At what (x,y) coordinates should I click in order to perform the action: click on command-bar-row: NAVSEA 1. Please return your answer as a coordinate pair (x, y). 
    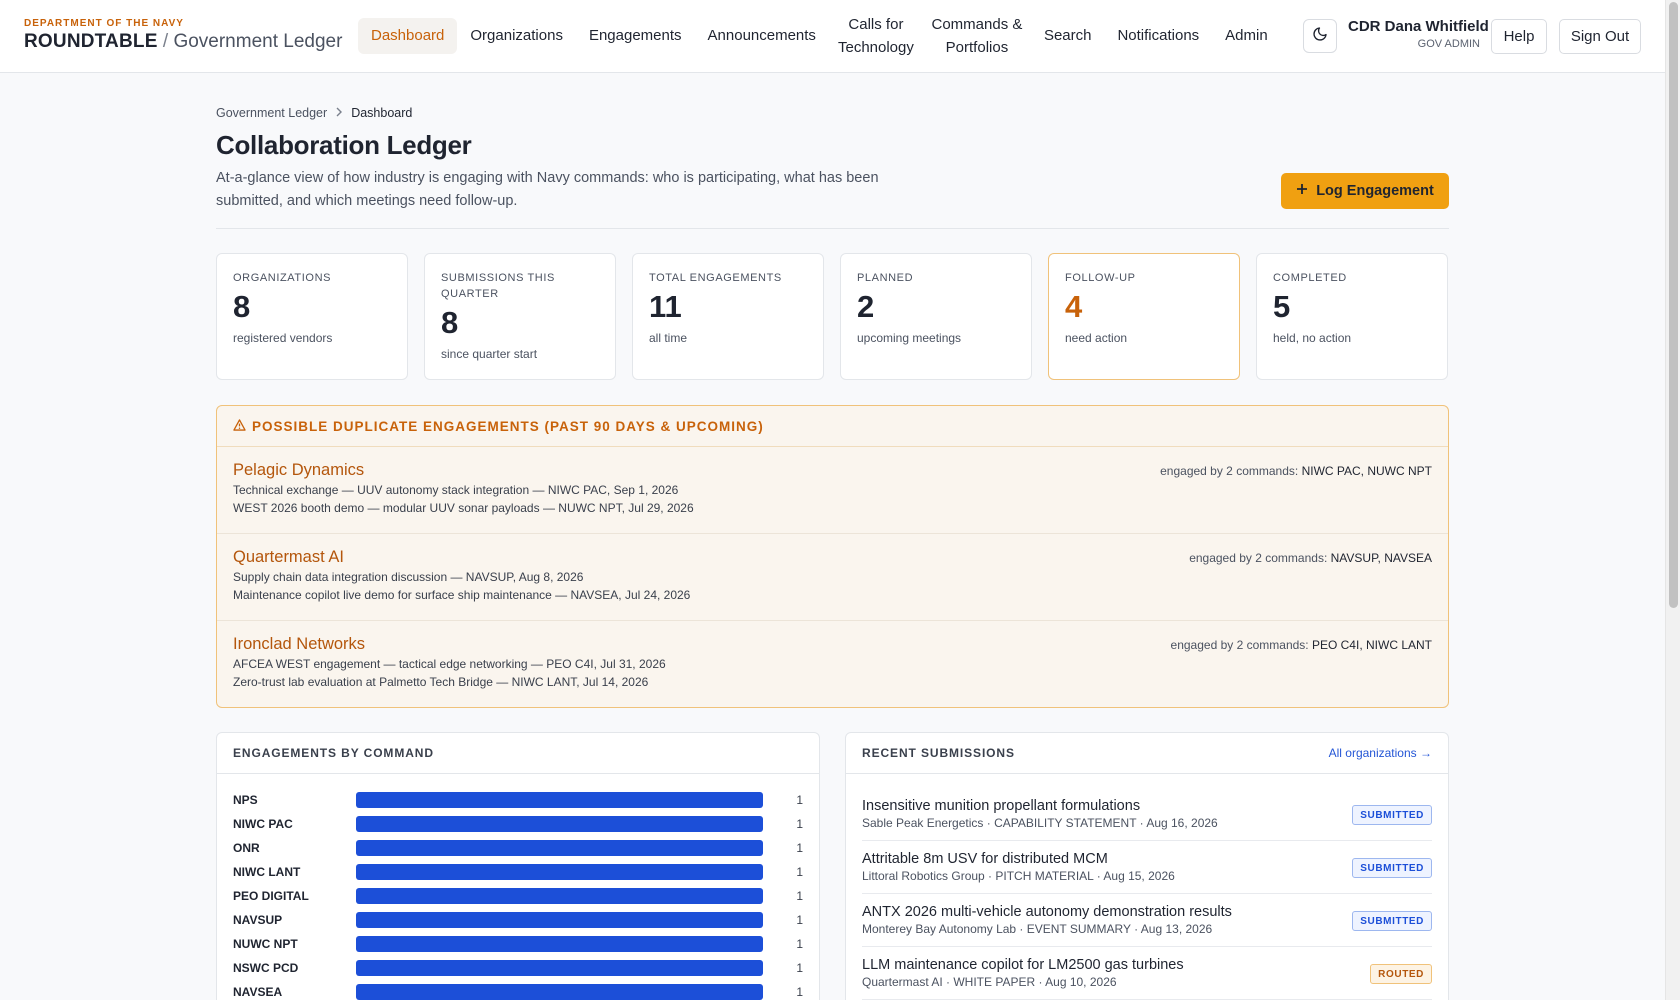
    Looking at the image, I should click on (518, 990).